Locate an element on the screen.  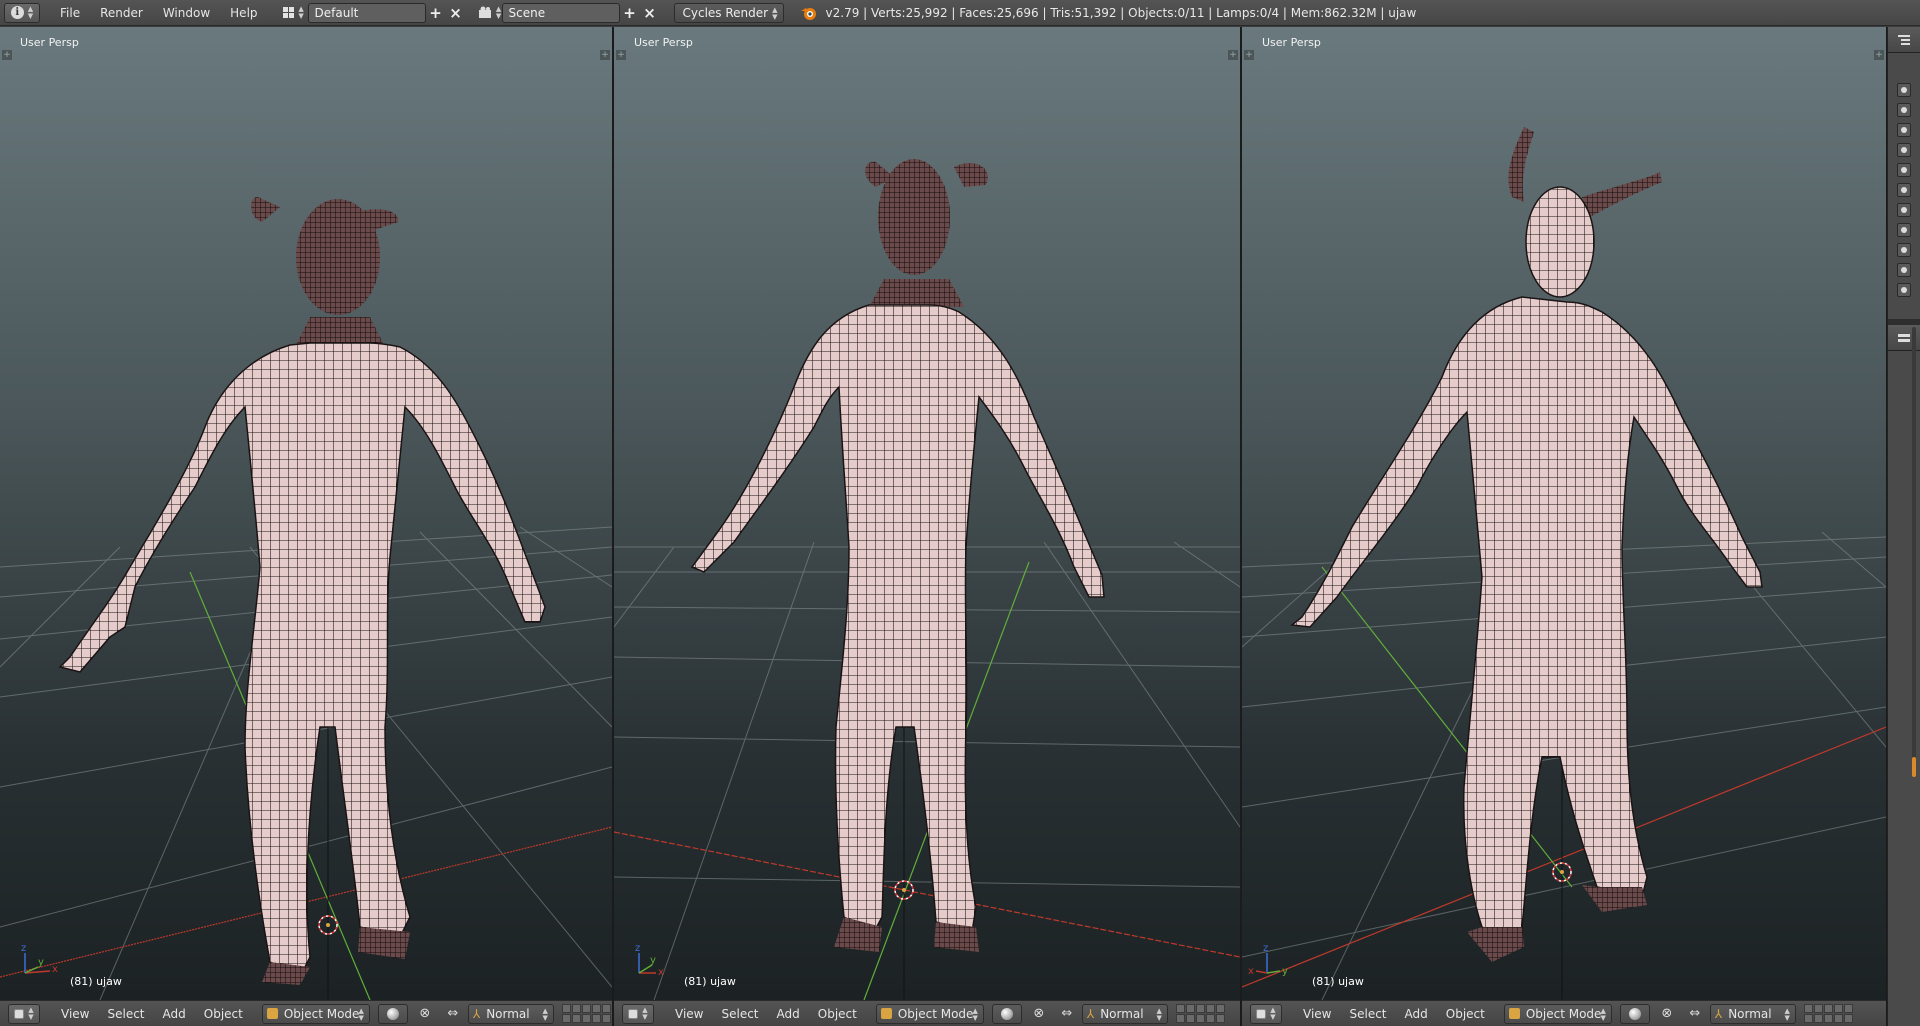
add-scene-button: + is located at coordinates (630, 13).